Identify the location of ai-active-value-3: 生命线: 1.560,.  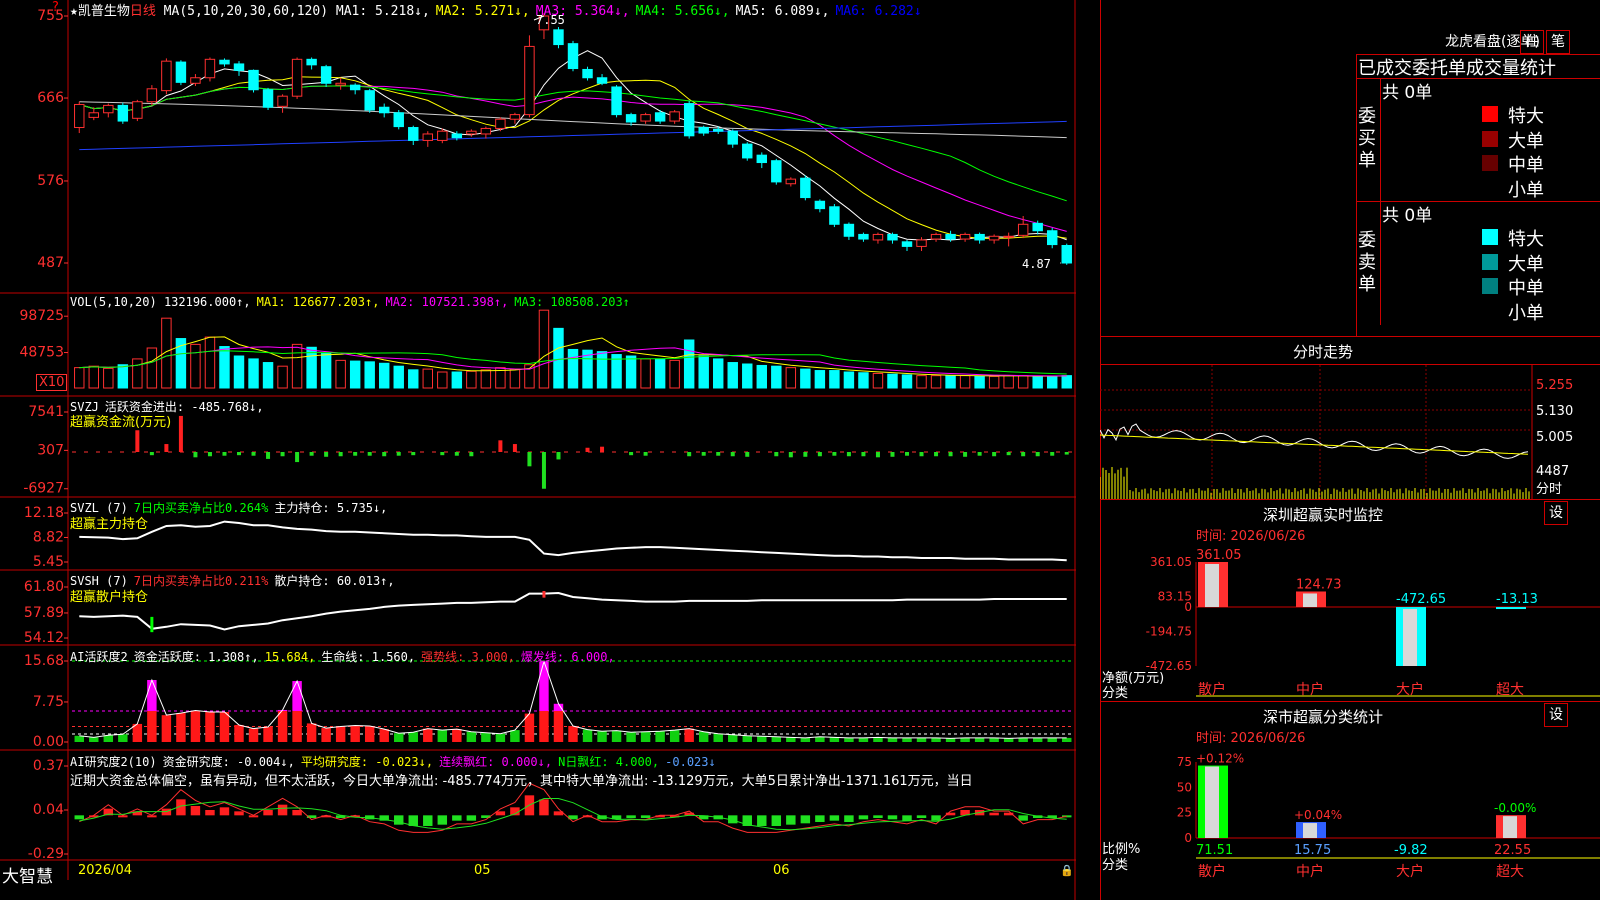
(368, 657).